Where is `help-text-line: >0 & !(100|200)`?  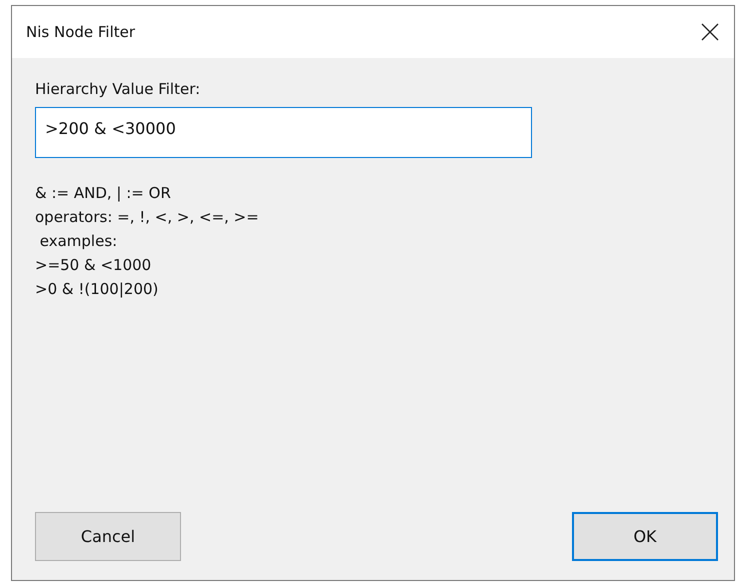 help-text-line: >0 & !(100|200) is located at coordinates (96, 289).